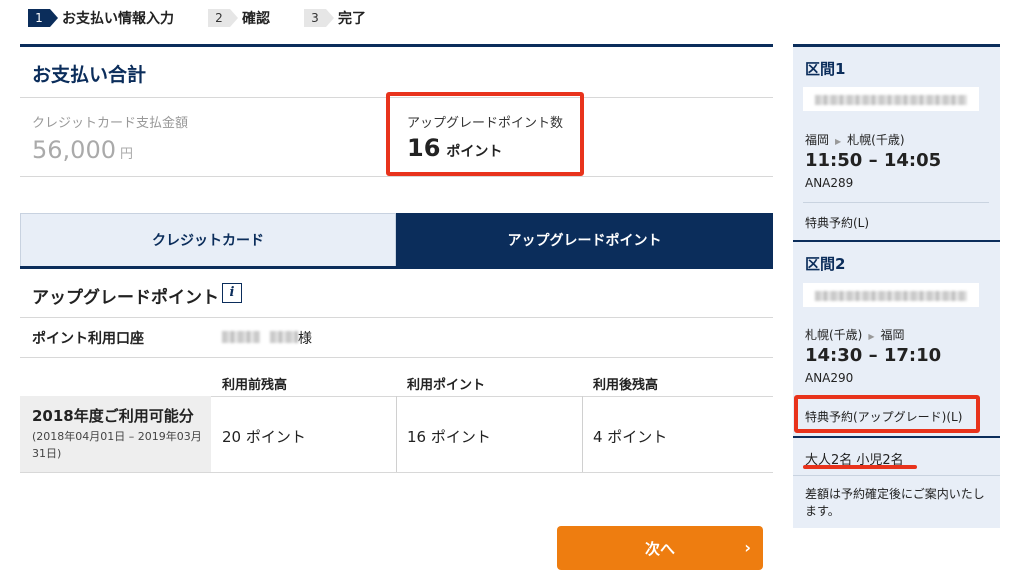 The image size is (1024, 588). What do you see at coordinates (584, 239) in the screenshot?
I see `tab-upgrade-points: アップグレードポイント` at bounding box center [584, 239].